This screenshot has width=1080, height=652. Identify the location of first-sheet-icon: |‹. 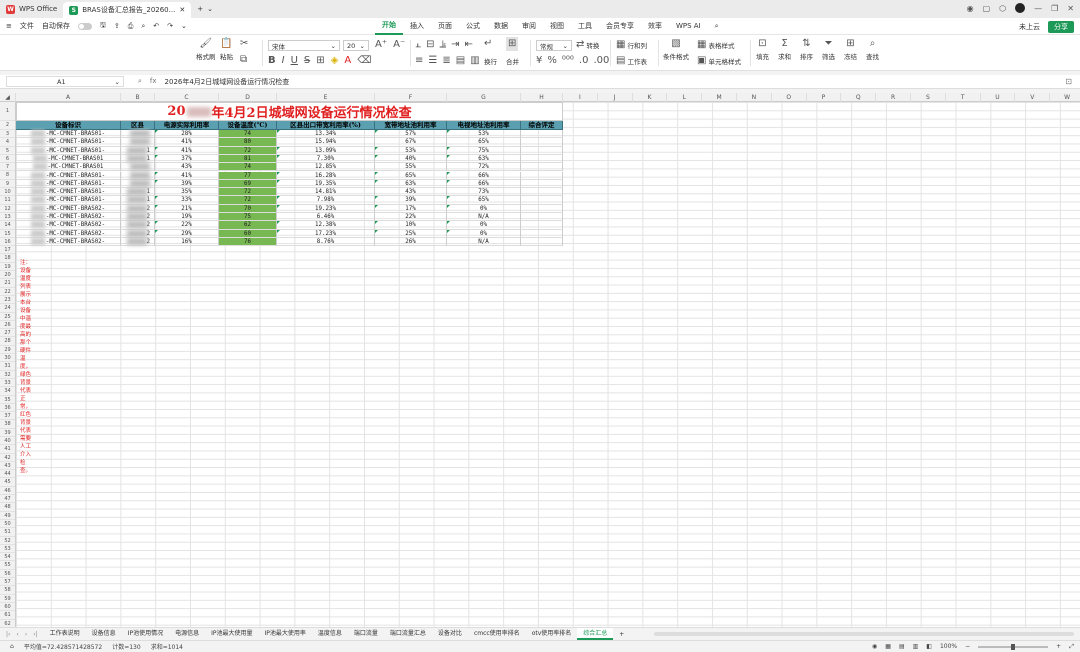
(8, 634).